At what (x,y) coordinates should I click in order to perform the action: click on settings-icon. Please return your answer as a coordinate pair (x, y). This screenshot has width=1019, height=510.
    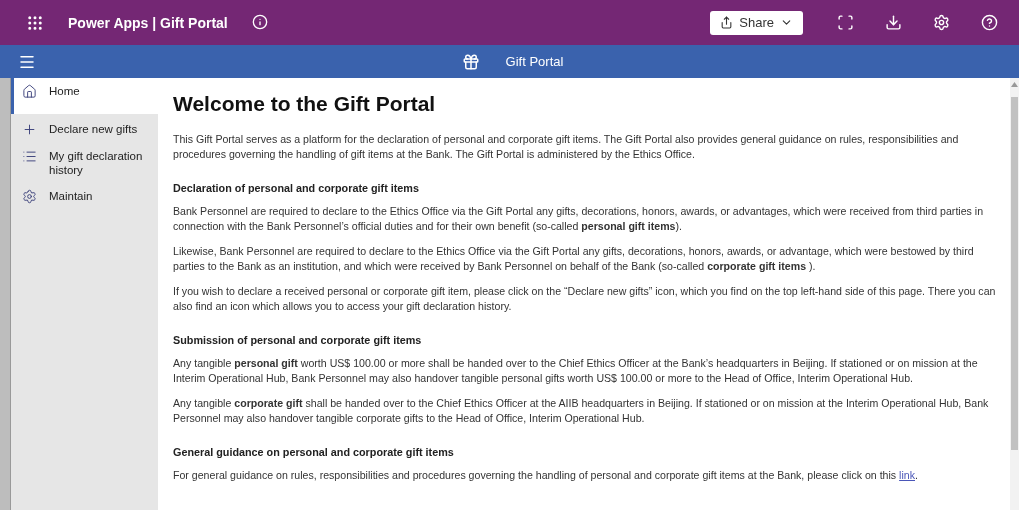
    Looking at the image, I should click on (942, 22).